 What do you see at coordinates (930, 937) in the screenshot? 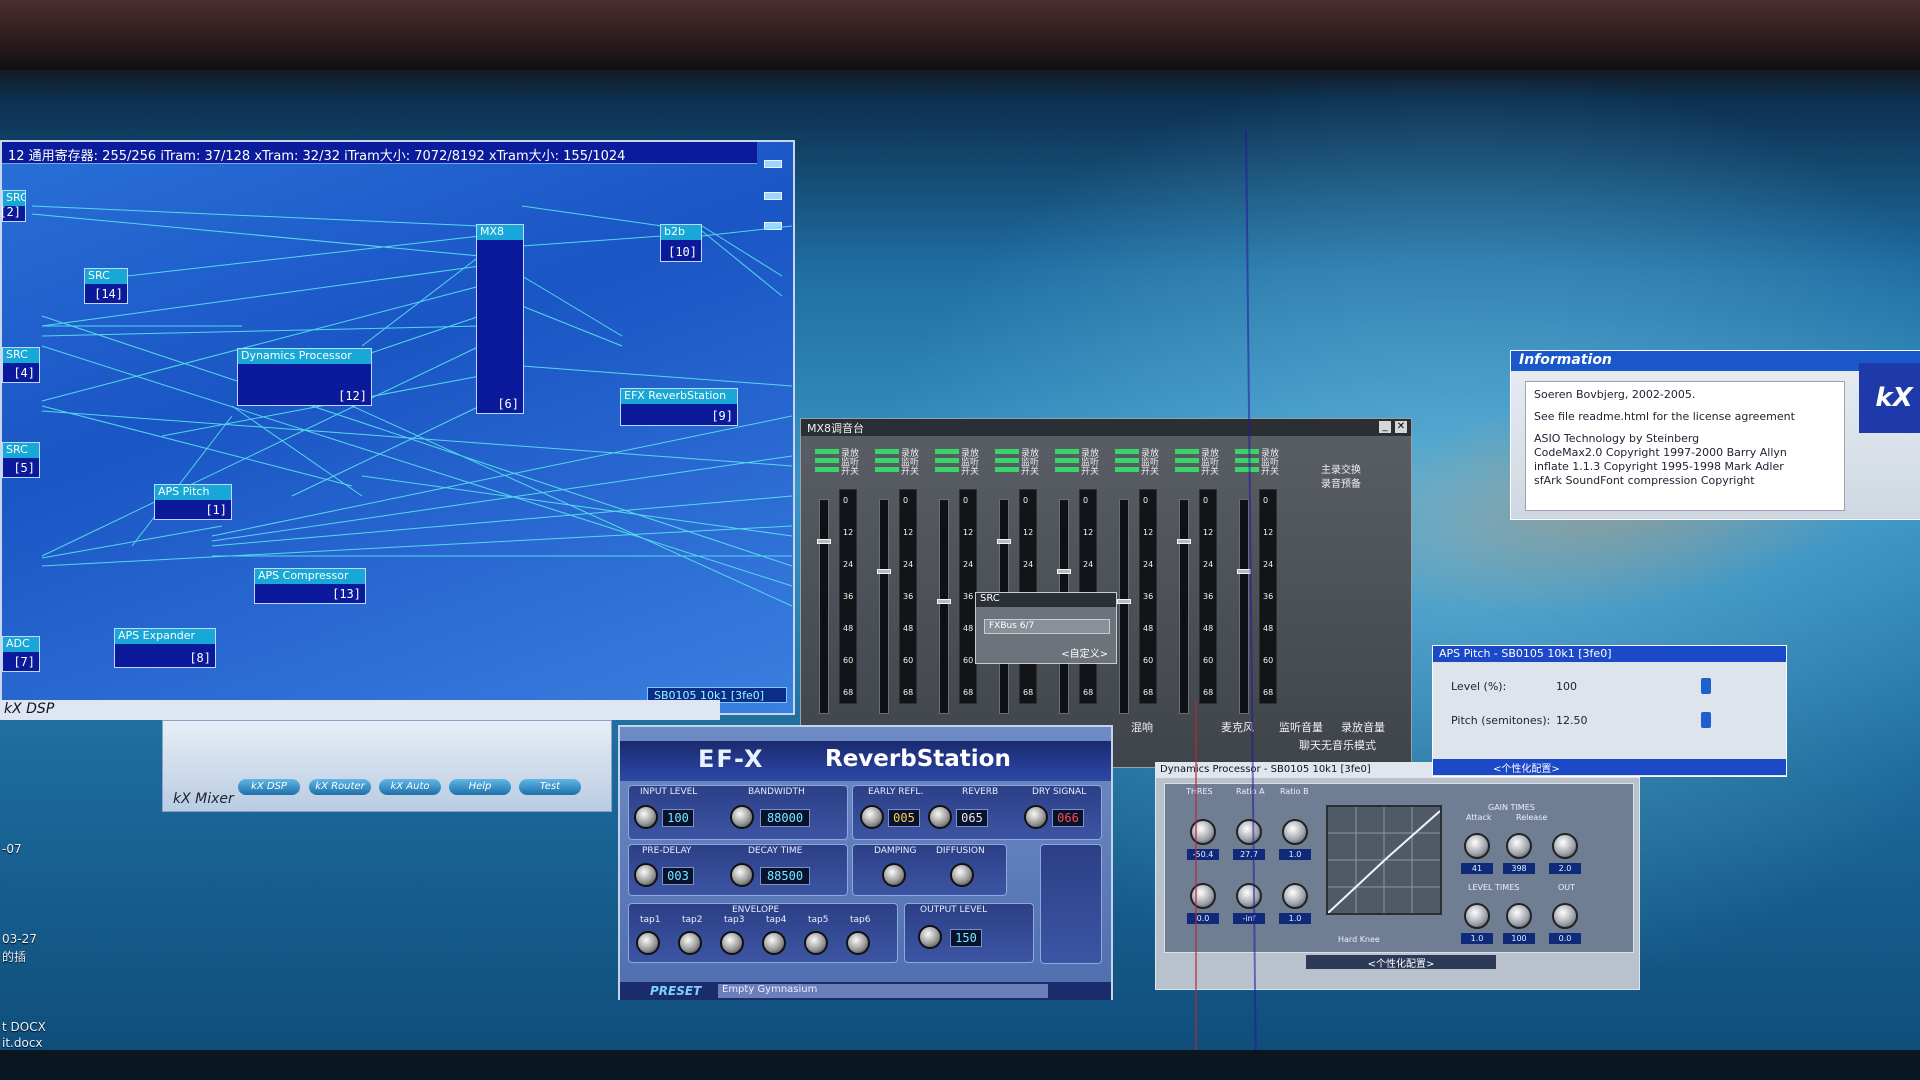
I see `output-level-knob` at bounding box center [930, 937].